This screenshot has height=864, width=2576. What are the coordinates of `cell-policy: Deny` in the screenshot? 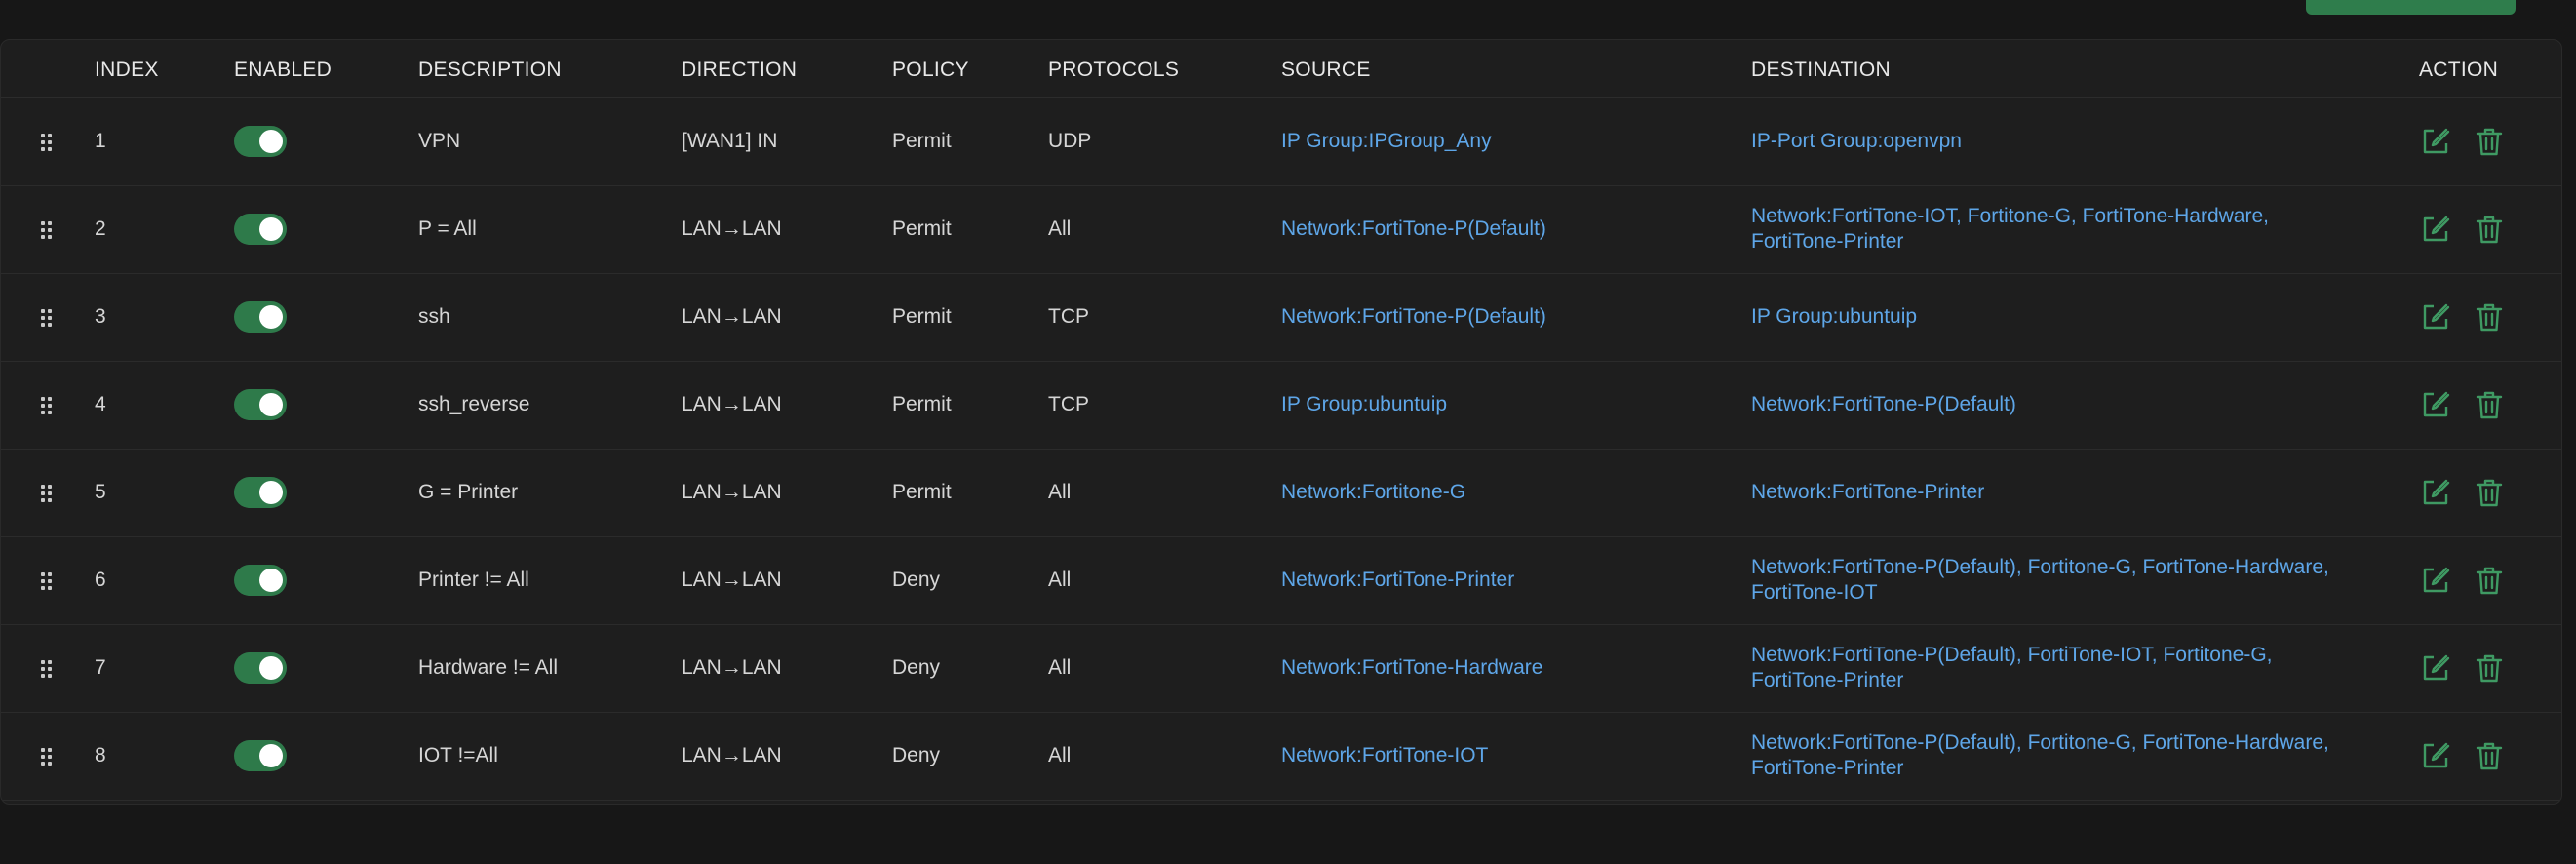 It's located at (916, 755).